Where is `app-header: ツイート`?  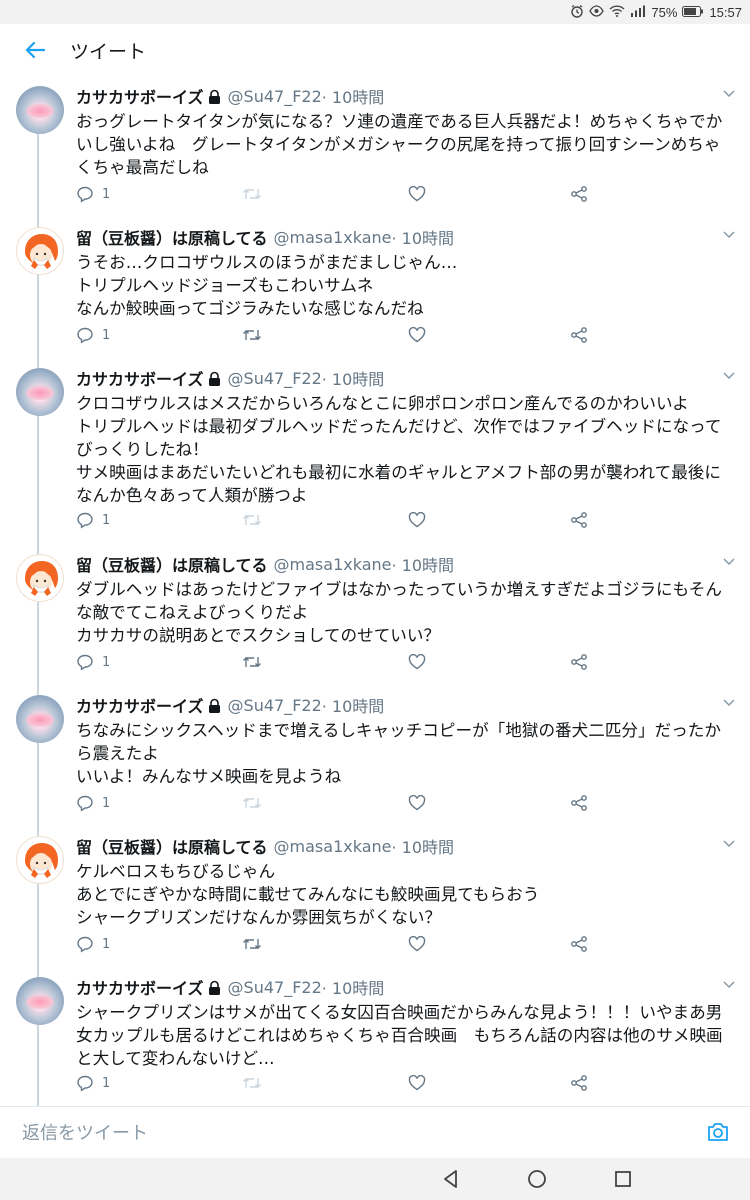
app-header: ツイート is located at coordinates (375, 50).